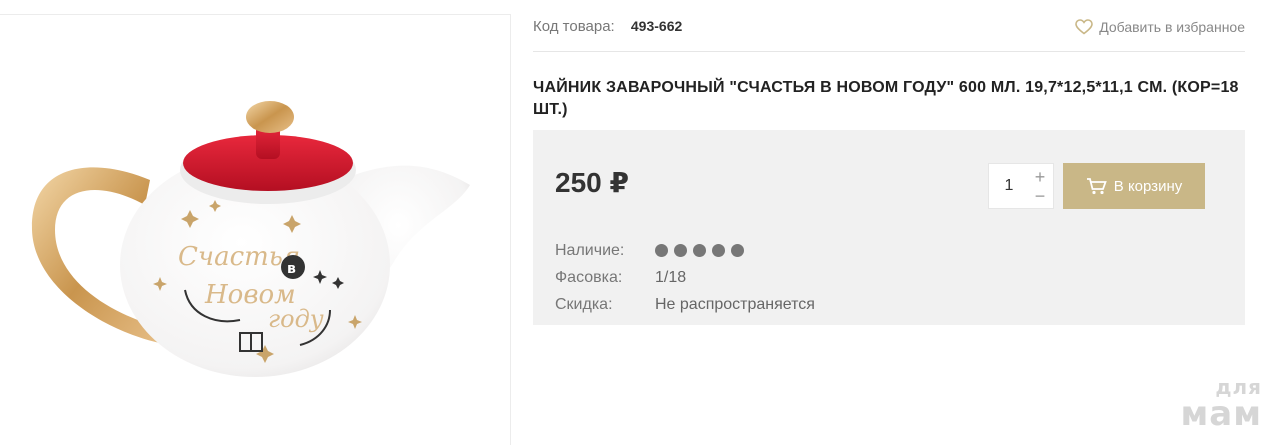 This screenshot has width=1280, height=445. What do you see at coordinates (574, 26) in the screenshot?
I see `sku-label: Код товара:` at bounding box center [574, 26].